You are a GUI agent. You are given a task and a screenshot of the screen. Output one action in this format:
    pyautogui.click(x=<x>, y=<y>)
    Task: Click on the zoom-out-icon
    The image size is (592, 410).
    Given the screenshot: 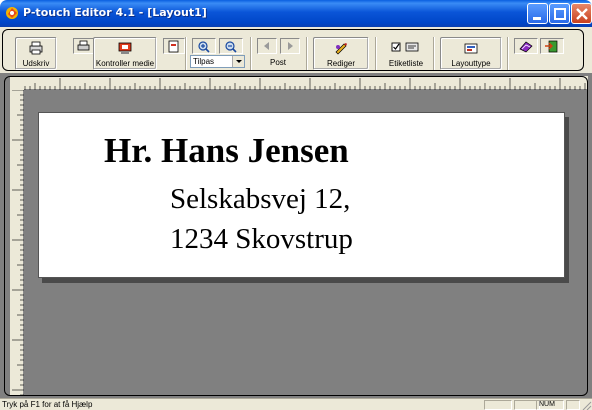 What is the action you would take?
    pyautogui.click(x=231, y=47)
    